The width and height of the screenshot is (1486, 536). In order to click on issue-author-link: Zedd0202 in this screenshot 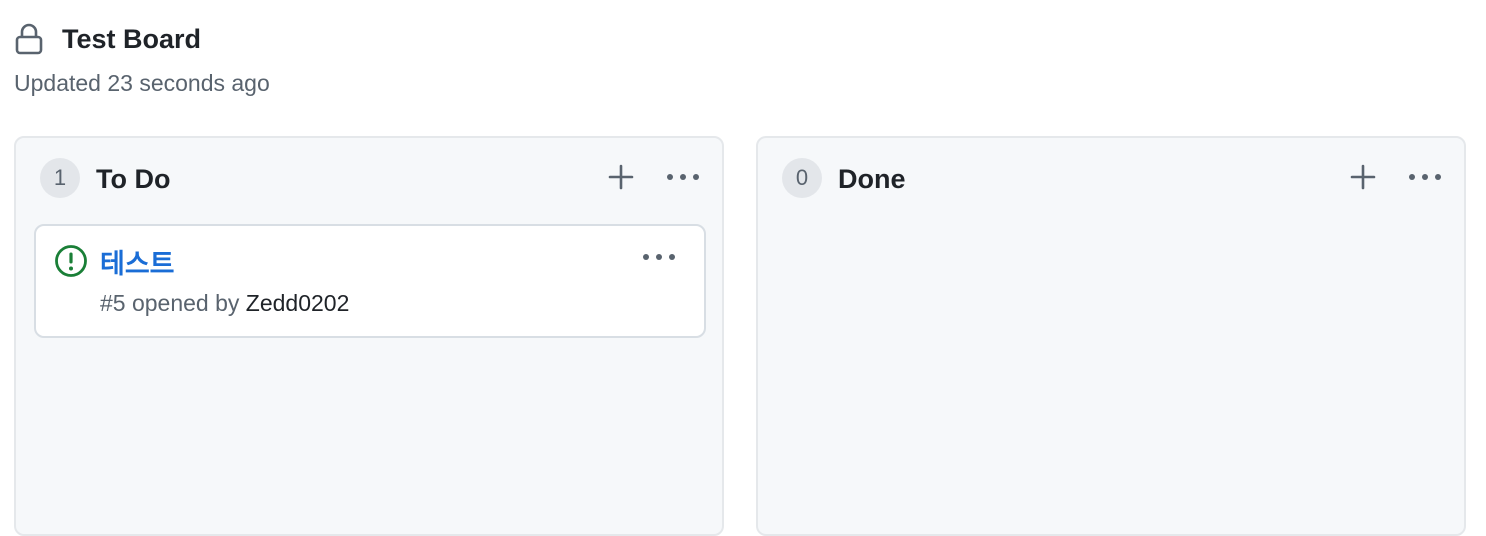, I will do `click(298, 303)`.